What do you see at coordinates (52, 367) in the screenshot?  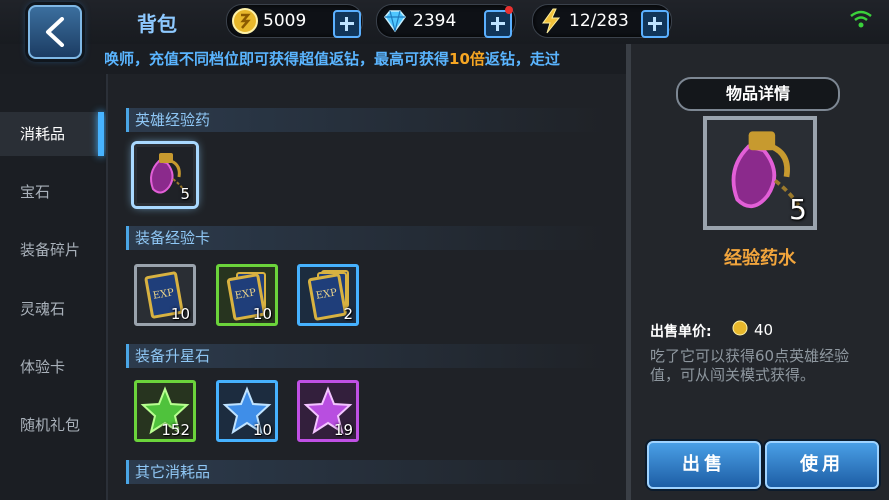 I see `sidebar-item-trial-cards: 体验卡` at bounding box center [52, 367].